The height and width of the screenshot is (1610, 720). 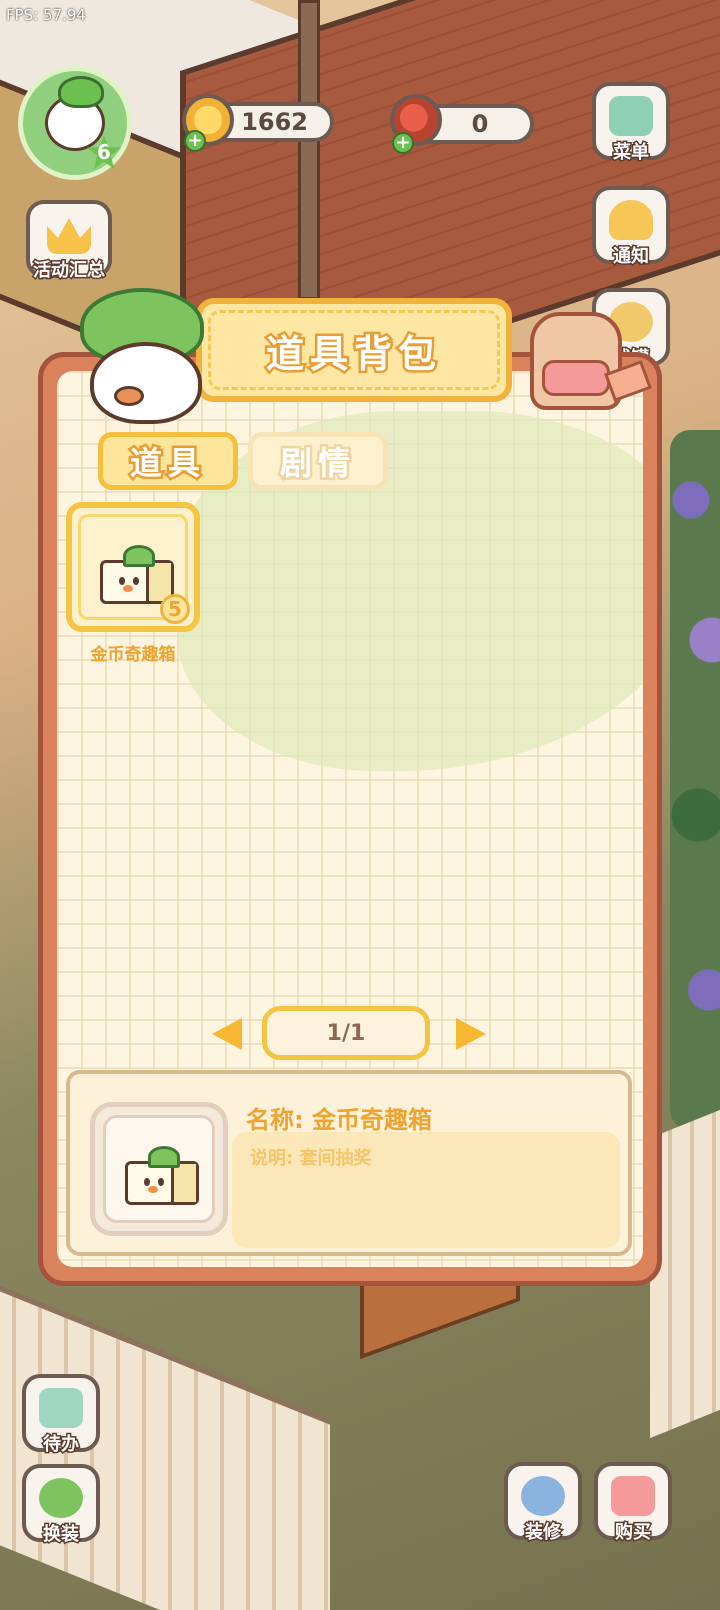 What do you see at coordinates (175, 609) in the screenshot?
I see `item-count-badge: 5` at bounding box center [175, 609].